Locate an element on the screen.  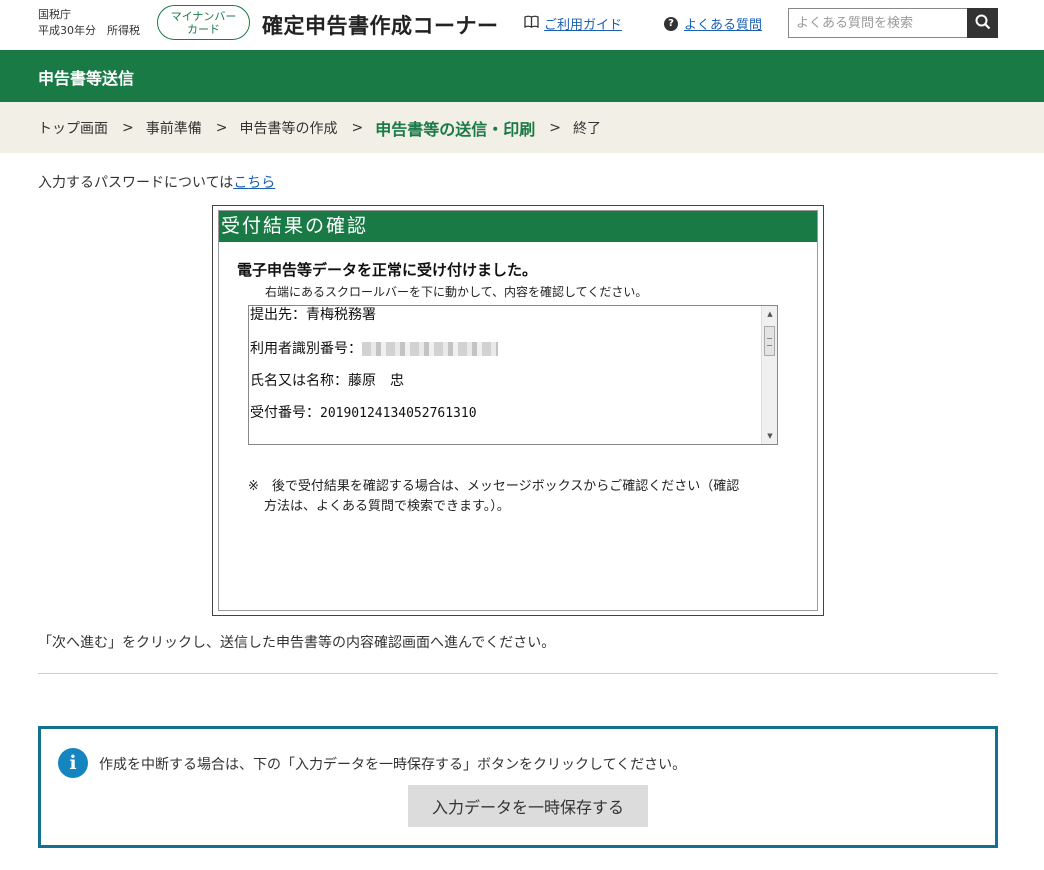
site-title: 確定申告書作成コーナー is located at coordinates (380, 26).